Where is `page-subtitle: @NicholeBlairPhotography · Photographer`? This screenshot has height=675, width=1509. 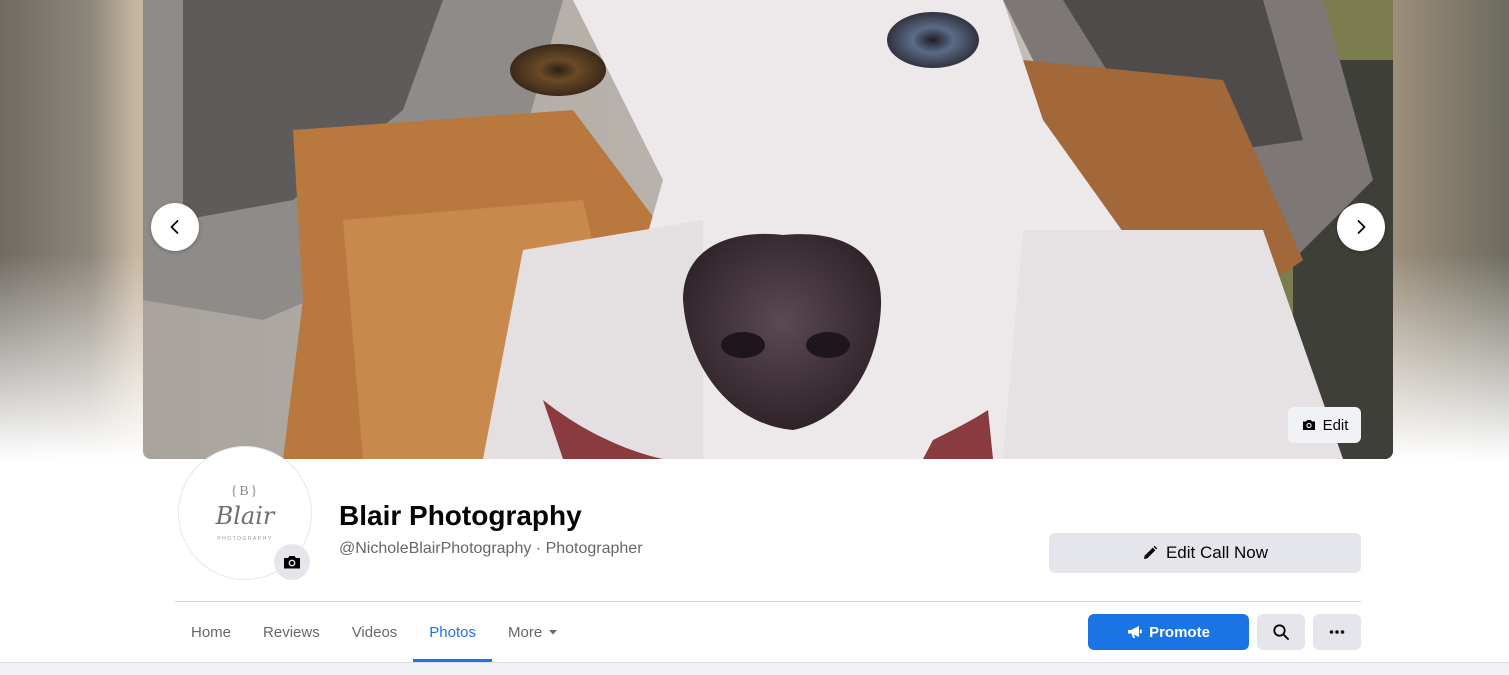
page-subtitle: @NicholeBlairPhotography · Photographer is located at coordinates (491, 548).